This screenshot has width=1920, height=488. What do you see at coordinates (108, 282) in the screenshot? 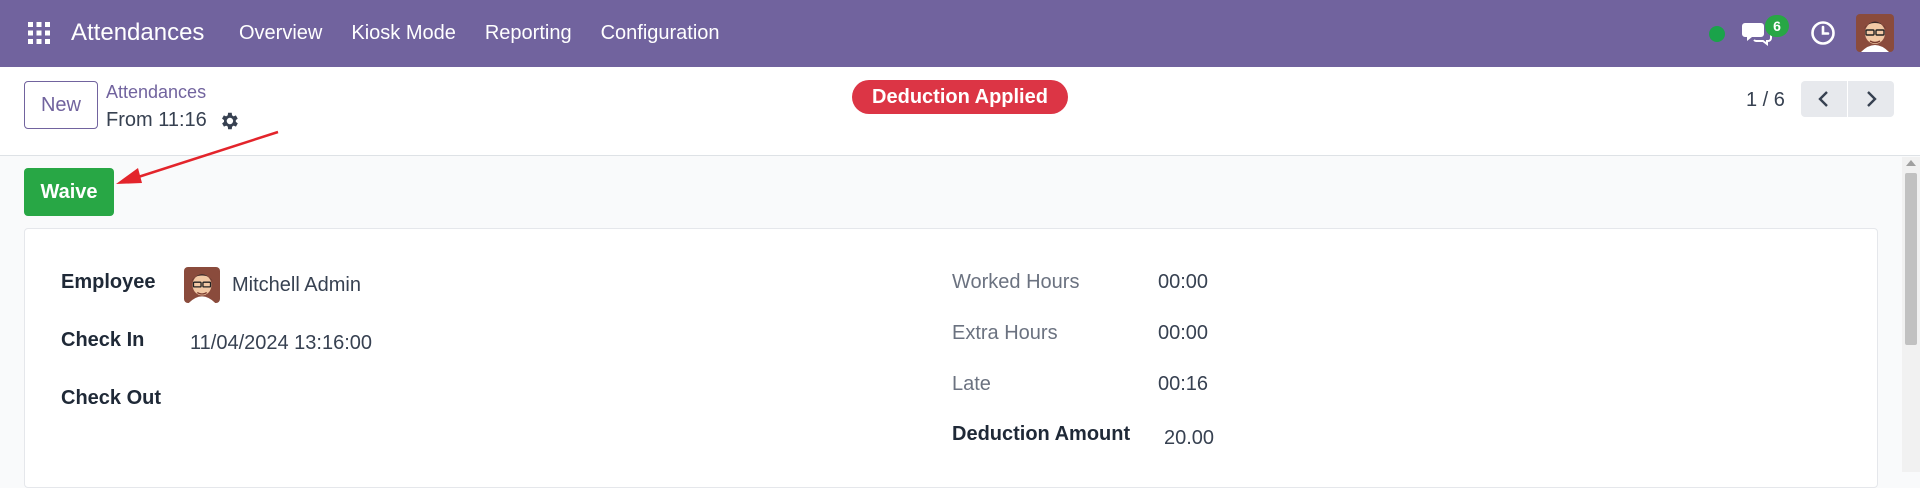
I see `employee-label: Employee` at bounding box center [108, 282].